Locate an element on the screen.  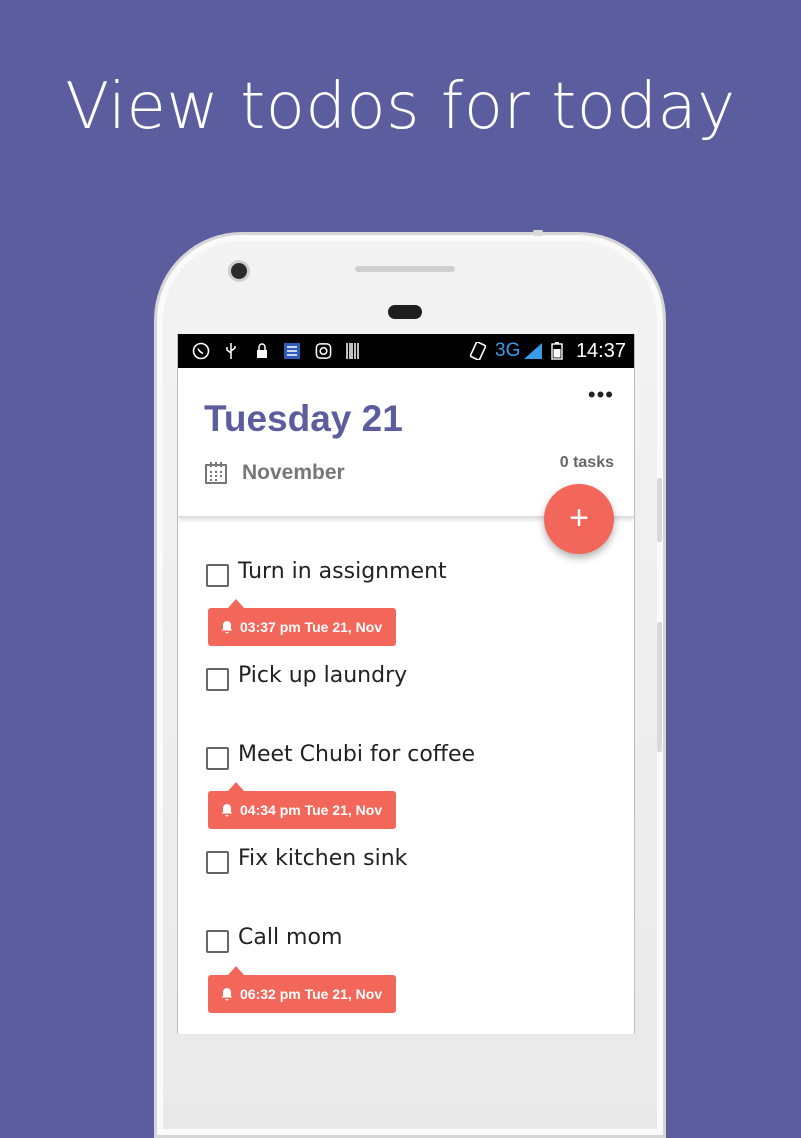
calendar-icon is located at coordinates (216, 473).